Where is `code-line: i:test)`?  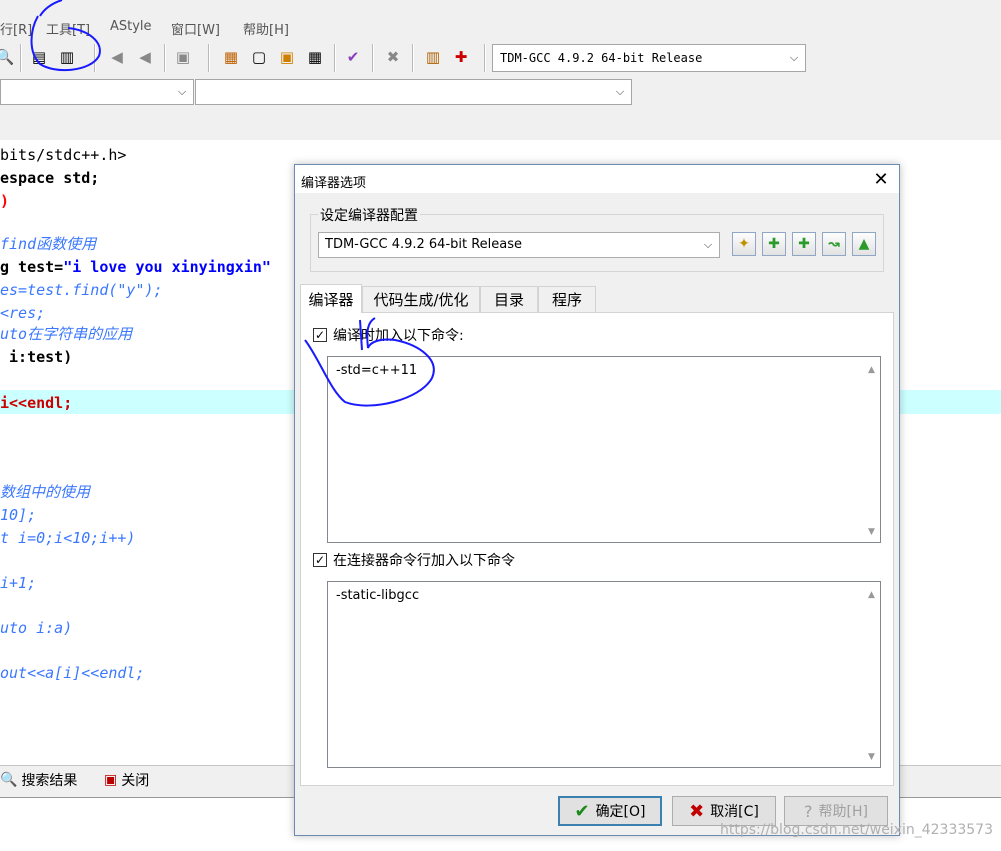 code-line: i:test) is located at coordinates (36, 357).